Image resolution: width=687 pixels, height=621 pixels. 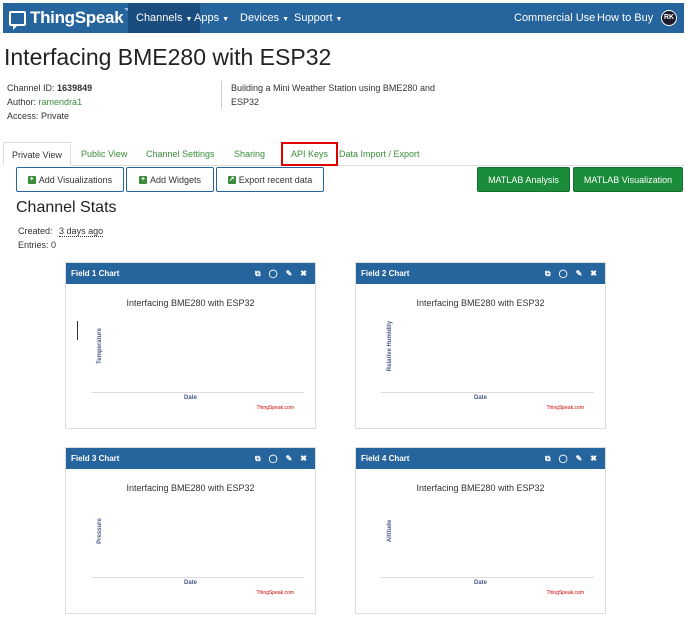 I want to click on channel-id-label: Channel ID:, so click(x=31, y=88).